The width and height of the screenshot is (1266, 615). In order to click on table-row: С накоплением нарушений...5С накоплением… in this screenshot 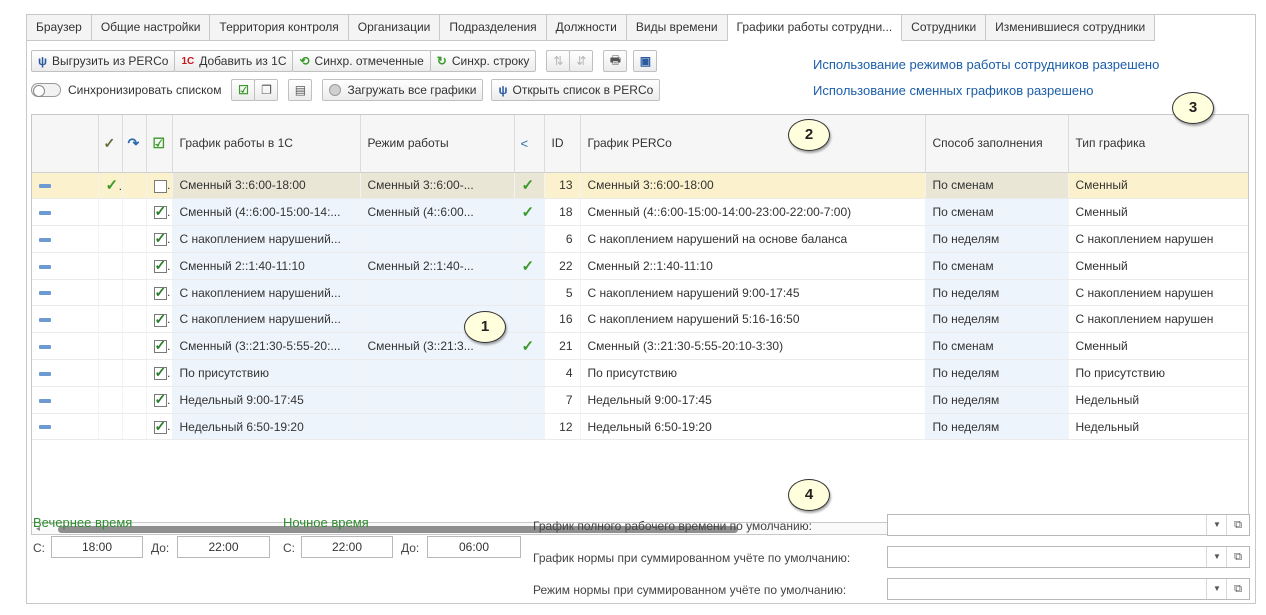, I will do `click(640, 293)`.